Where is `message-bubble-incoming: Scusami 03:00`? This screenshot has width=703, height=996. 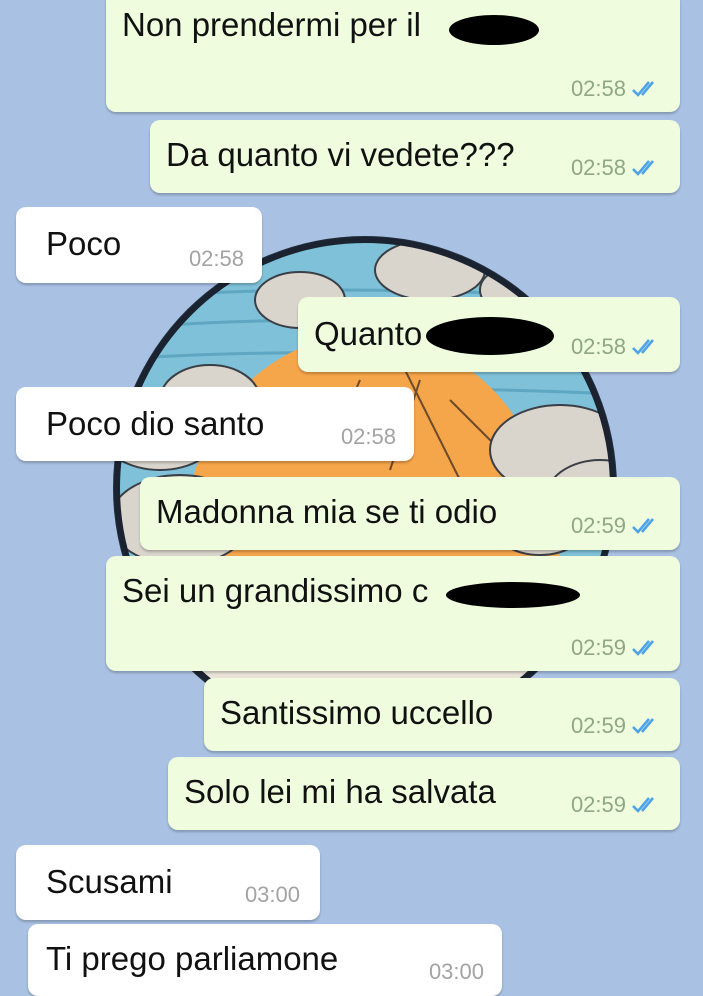
message-bubble-incoming: Scusami 03:00 is located at coordinates (168, 882).